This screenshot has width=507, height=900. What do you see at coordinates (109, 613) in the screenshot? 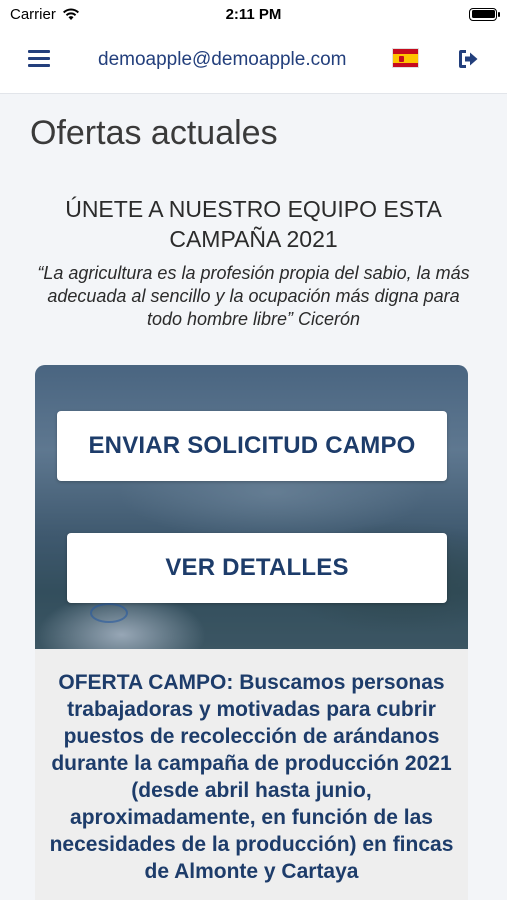
I see `cap-logo-icon` at bounding box center [109, 613].